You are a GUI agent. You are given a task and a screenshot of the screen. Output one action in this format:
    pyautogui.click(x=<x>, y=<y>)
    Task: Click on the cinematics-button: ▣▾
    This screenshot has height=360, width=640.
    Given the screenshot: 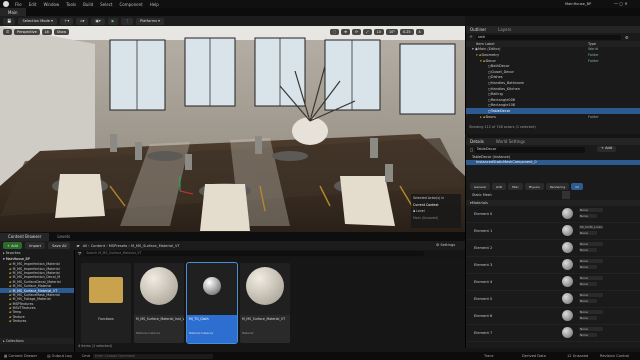 What is the action you would take?
    pyautogui.click(x=98, y=21)
    